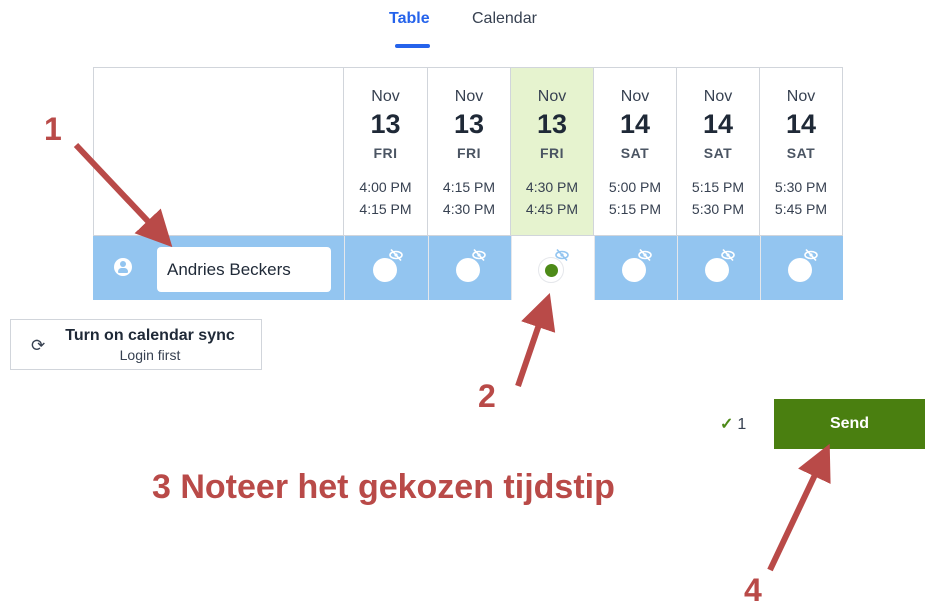  What do you see at coordinates (753, 590) in the screenshot?
I see `annotation-label-4: 4` at bounding box center [753, 590].